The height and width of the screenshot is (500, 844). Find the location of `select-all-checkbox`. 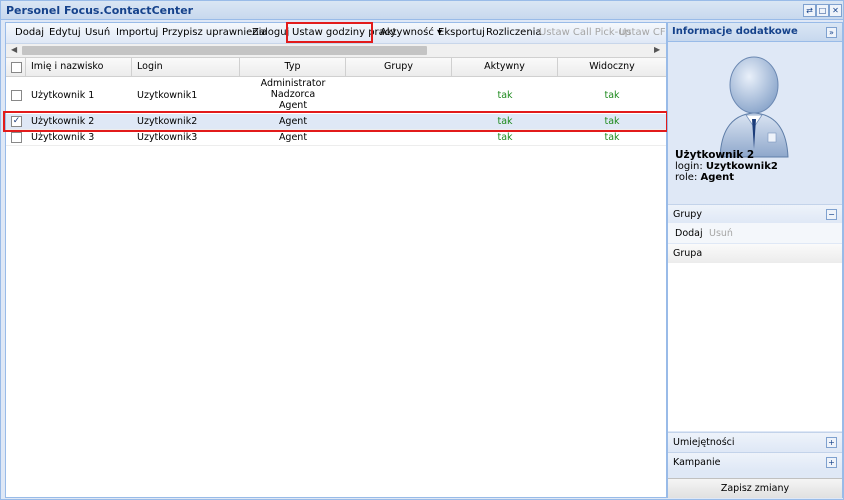

select-all-checkbox is located at coordinates (16, 67).